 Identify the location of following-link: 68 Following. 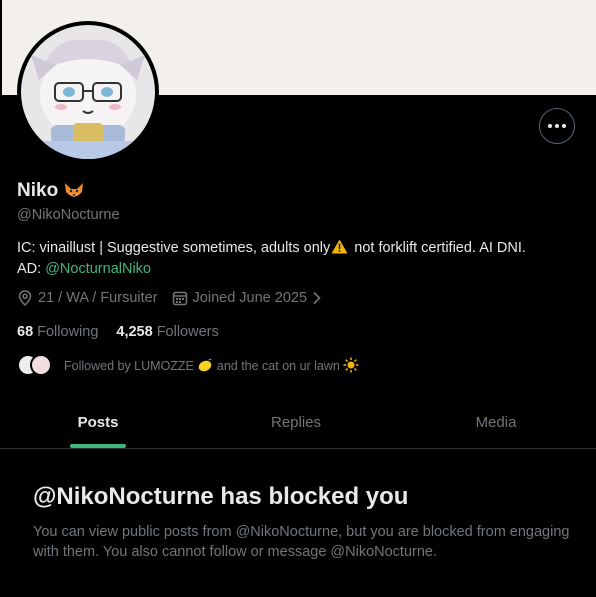
(57, 332).